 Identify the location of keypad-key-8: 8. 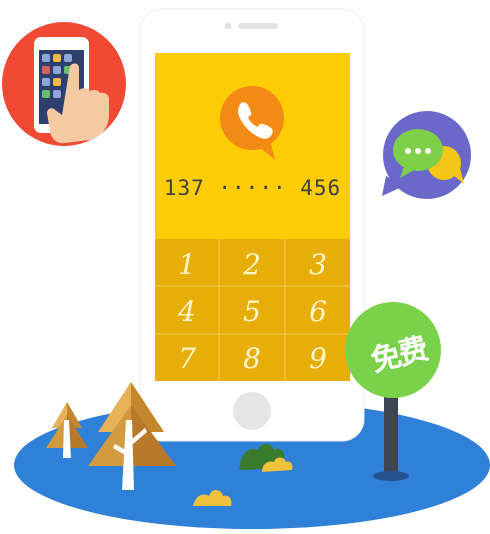
(252, 358).